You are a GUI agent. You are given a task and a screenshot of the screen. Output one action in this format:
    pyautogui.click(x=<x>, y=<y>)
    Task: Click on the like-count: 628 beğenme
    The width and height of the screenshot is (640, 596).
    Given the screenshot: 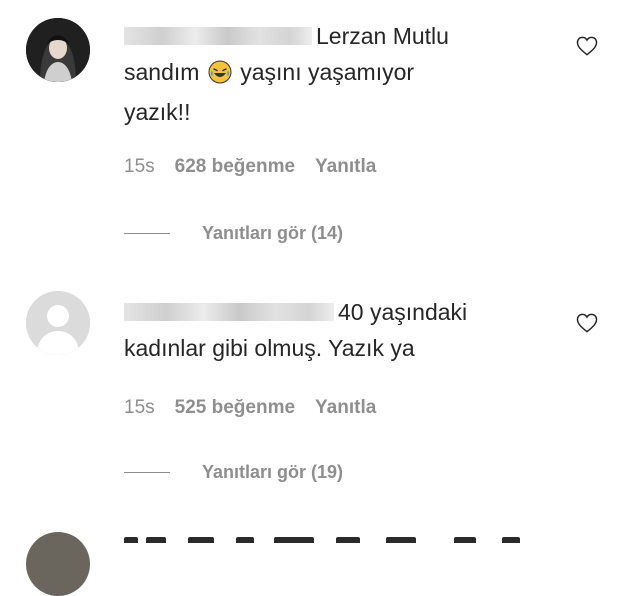 What is the action you would take?
    pyautogui.click(x=235, y=167)
    